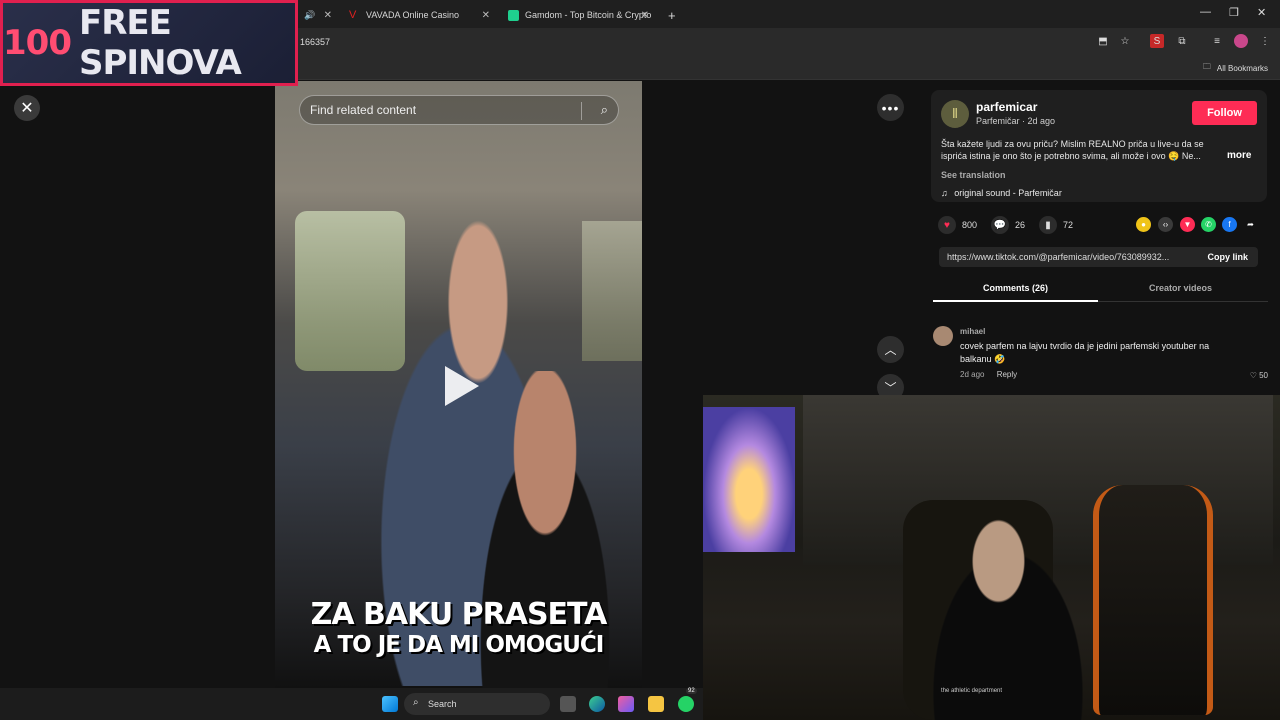 The height and width of the screenshot is (720, 1280). What do you see at coordinates (1206, 66) in the screenshot?
I see `folder-icon: 🗀` at bounding box center [1206, 66].